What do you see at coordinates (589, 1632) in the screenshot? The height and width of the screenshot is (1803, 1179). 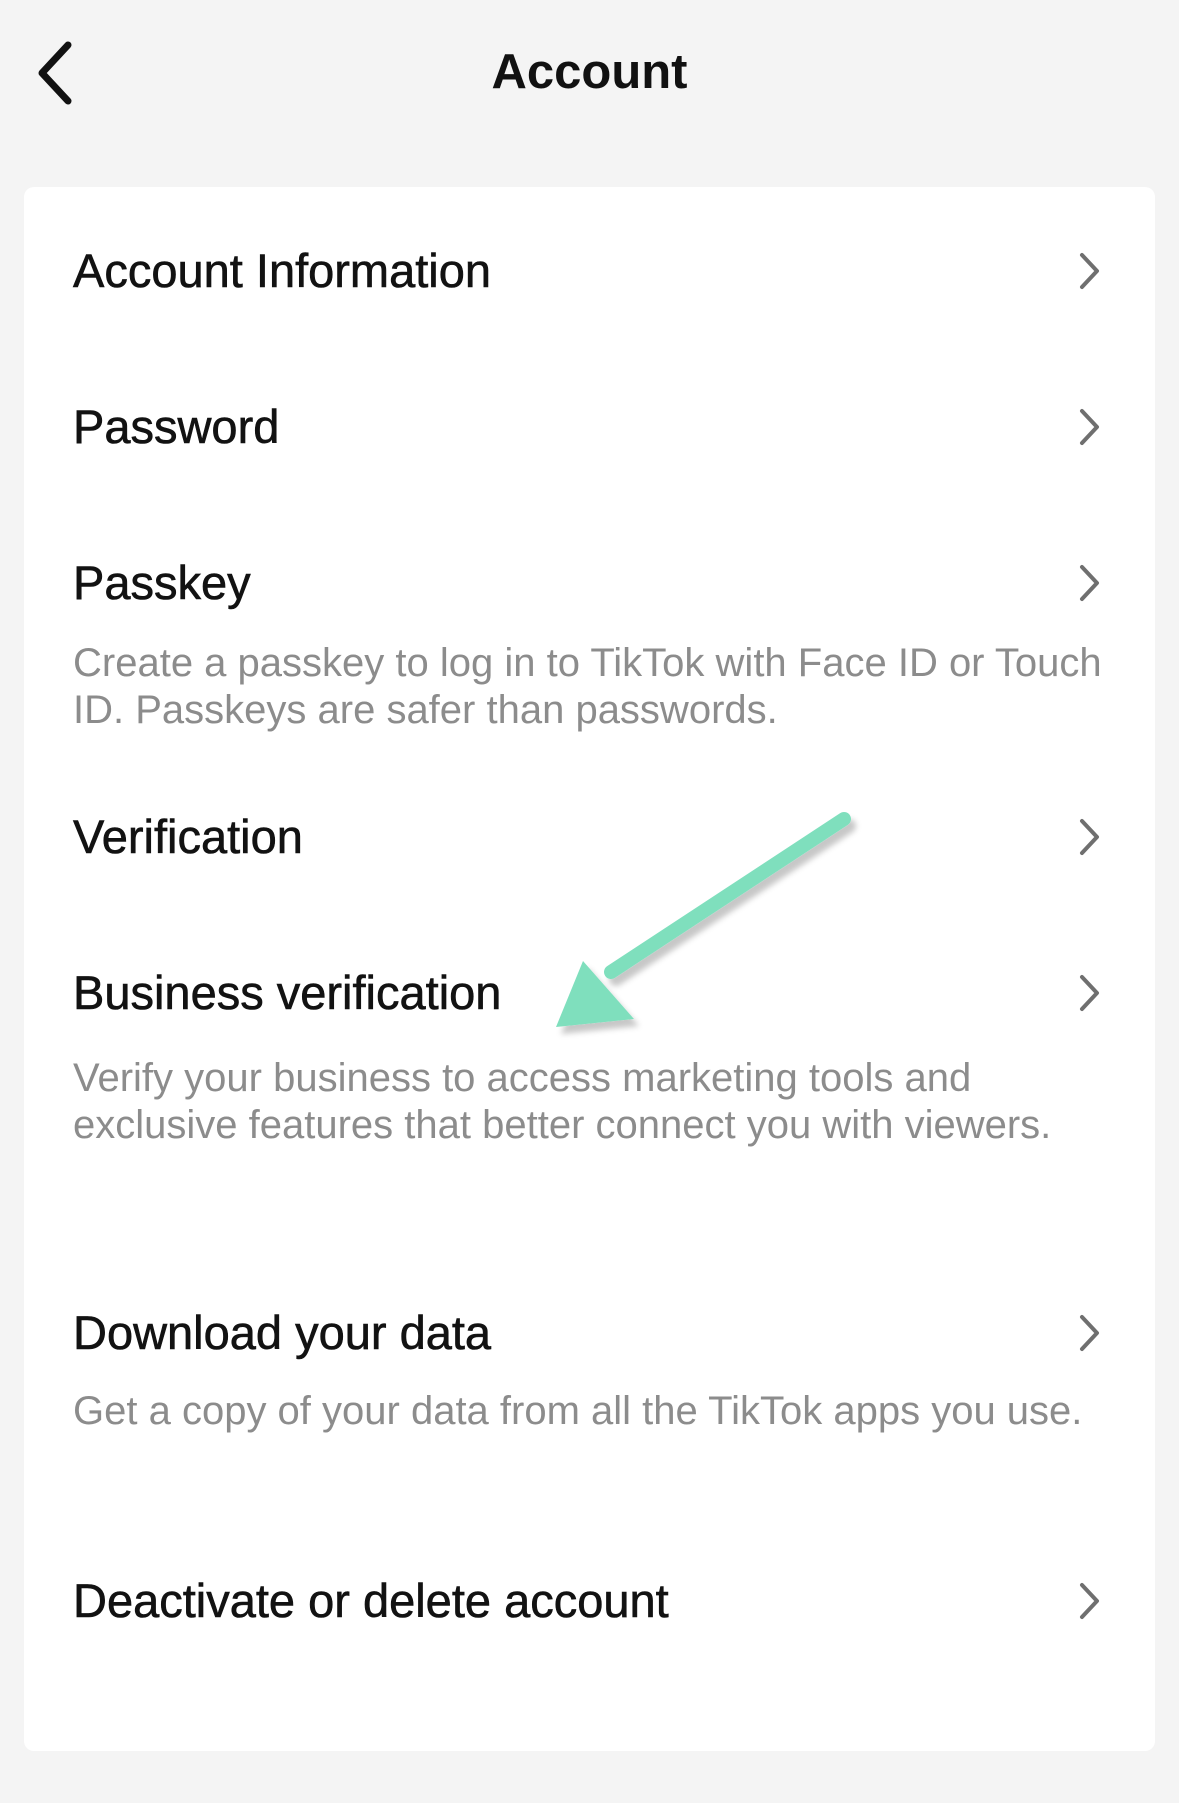 I see `deactivate-or-delete-account-row: Deactivate or delete account` at bounding box center [589, 1632].